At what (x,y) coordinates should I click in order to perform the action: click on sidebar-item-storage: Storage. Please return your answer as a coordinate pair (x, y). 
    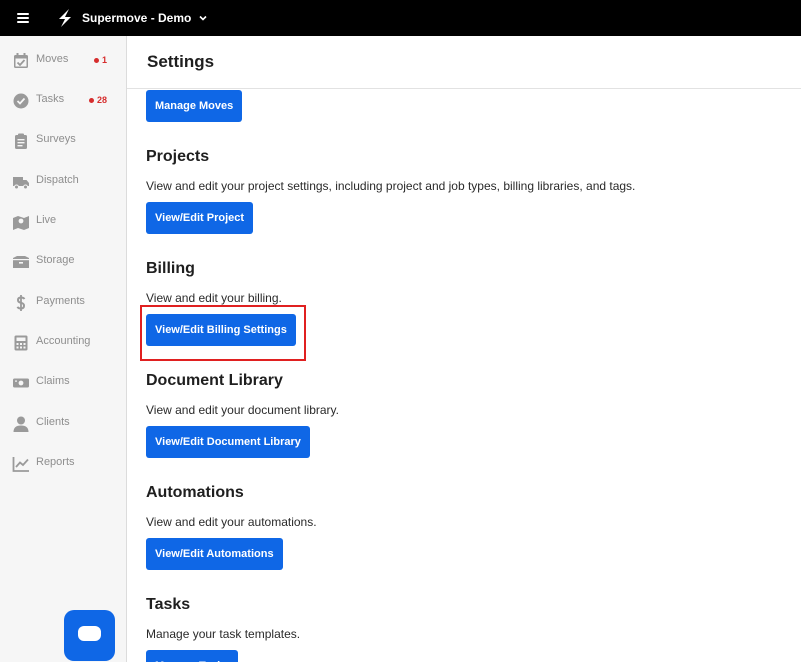
    Looking at the image, I should click on (63, 262).